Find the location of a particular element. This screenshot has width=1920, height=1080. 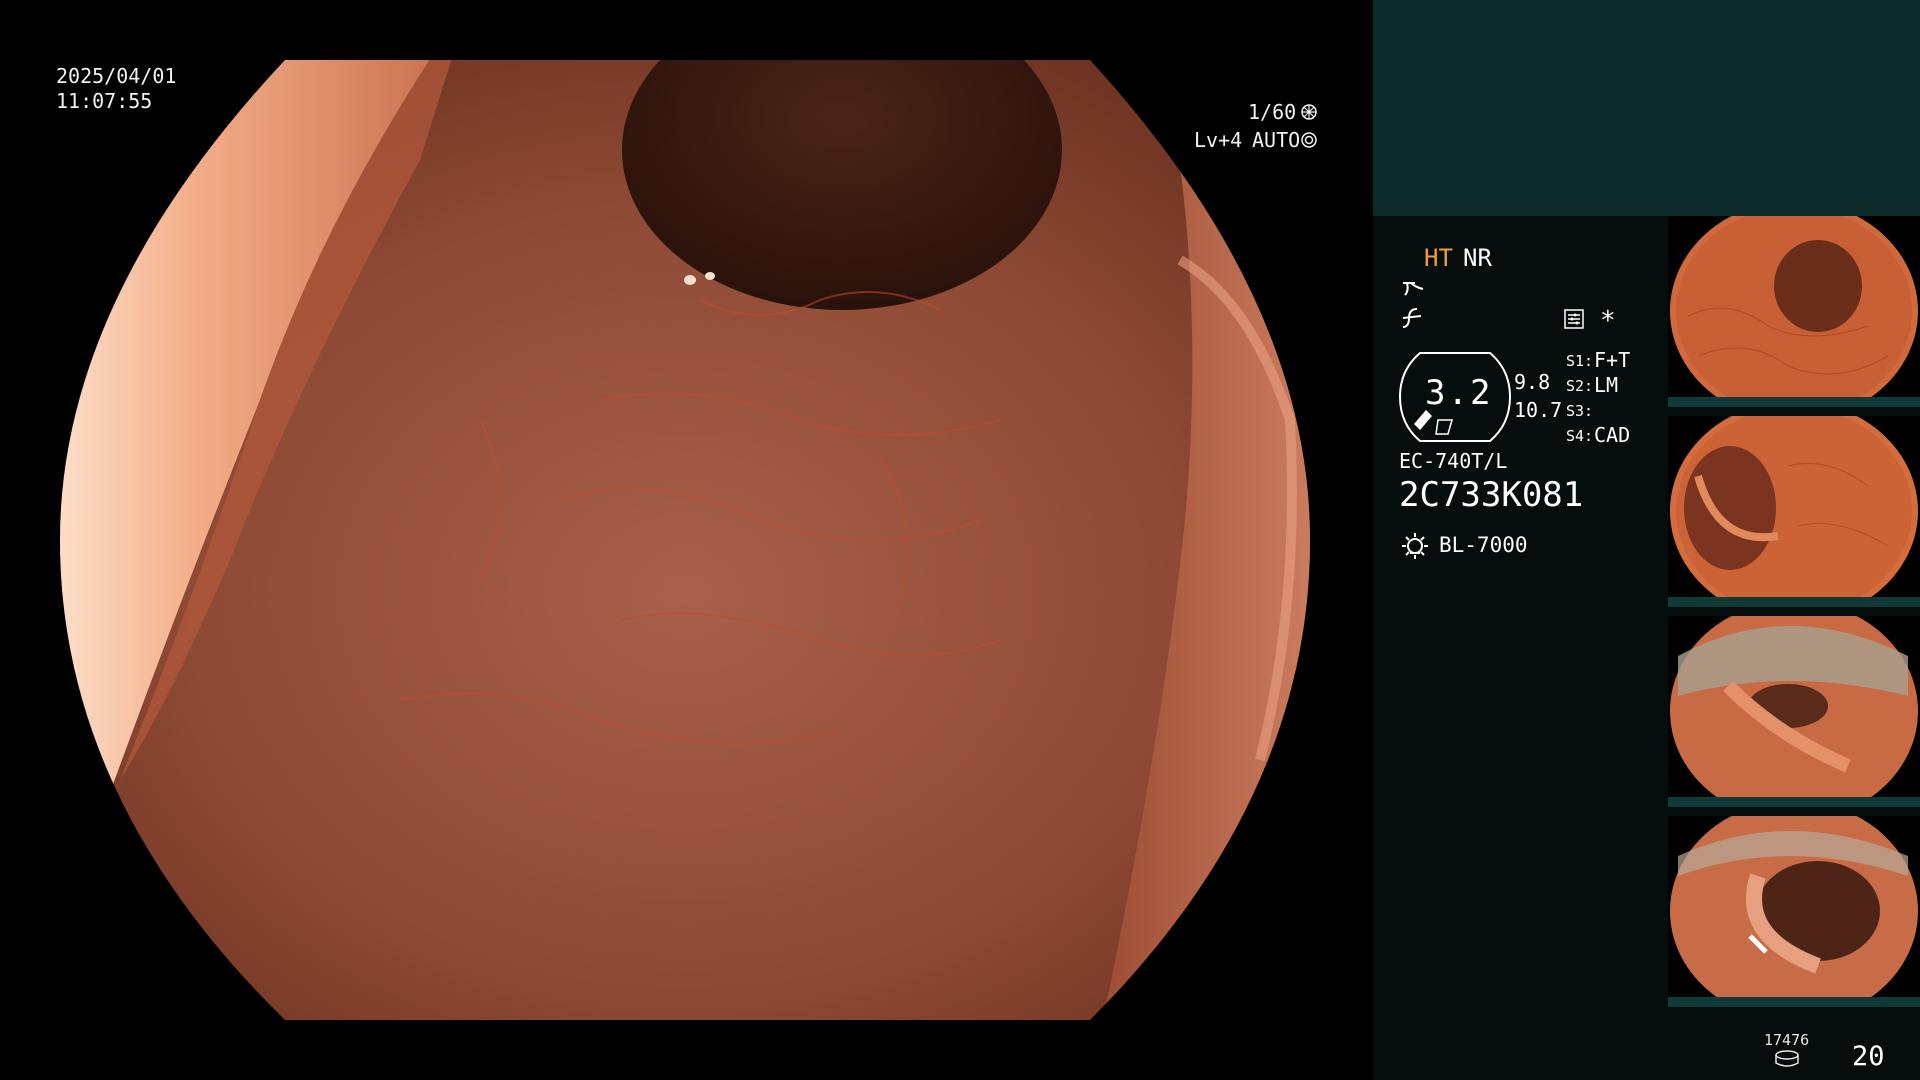

s1-value: F+T is located at coordinates (1612, 360).